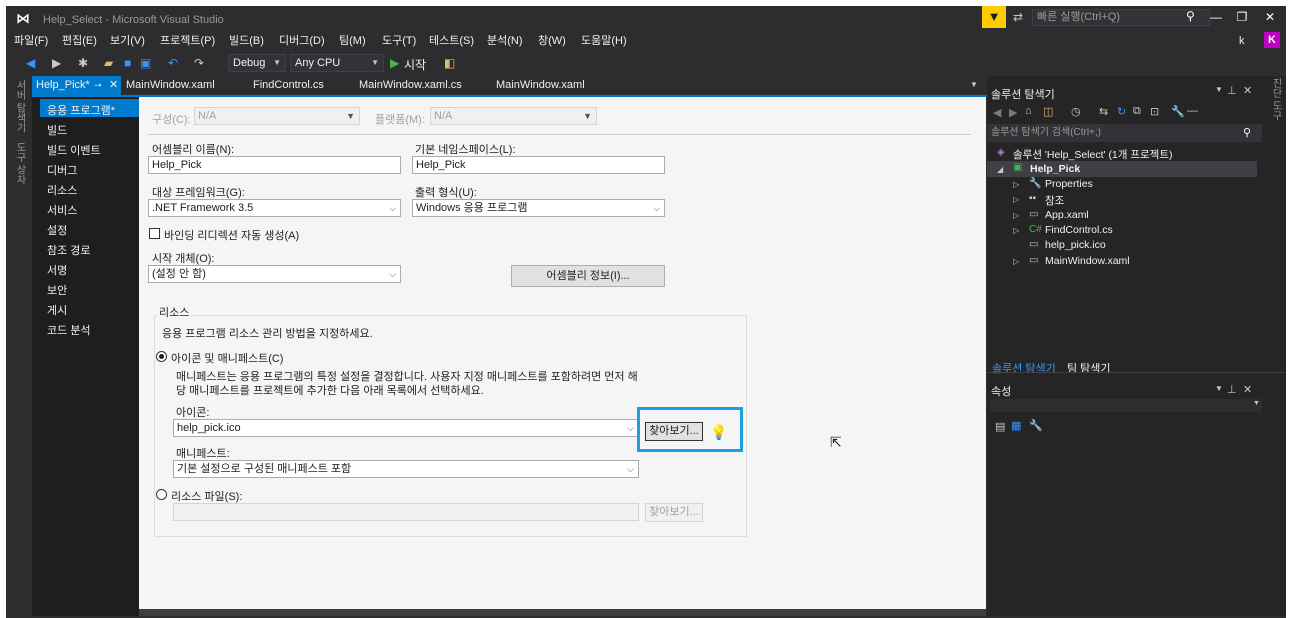 The image size is (1292, 618). I want to click on tree-item-references: 참조, so click(1054, 200).